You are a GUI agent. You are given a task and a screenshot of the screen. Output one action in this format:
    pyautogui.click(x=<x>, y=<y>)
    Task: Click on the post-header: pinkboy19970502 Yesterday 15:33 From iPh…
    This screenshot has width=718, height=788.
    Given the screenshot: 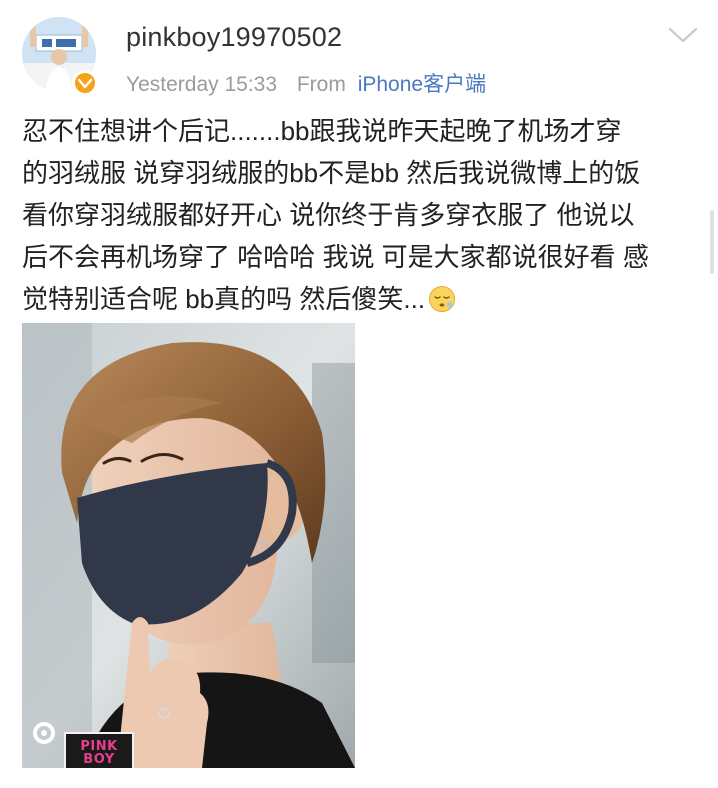 What is the action you would take?
    pyautogui.click(x=359, y=55)
    